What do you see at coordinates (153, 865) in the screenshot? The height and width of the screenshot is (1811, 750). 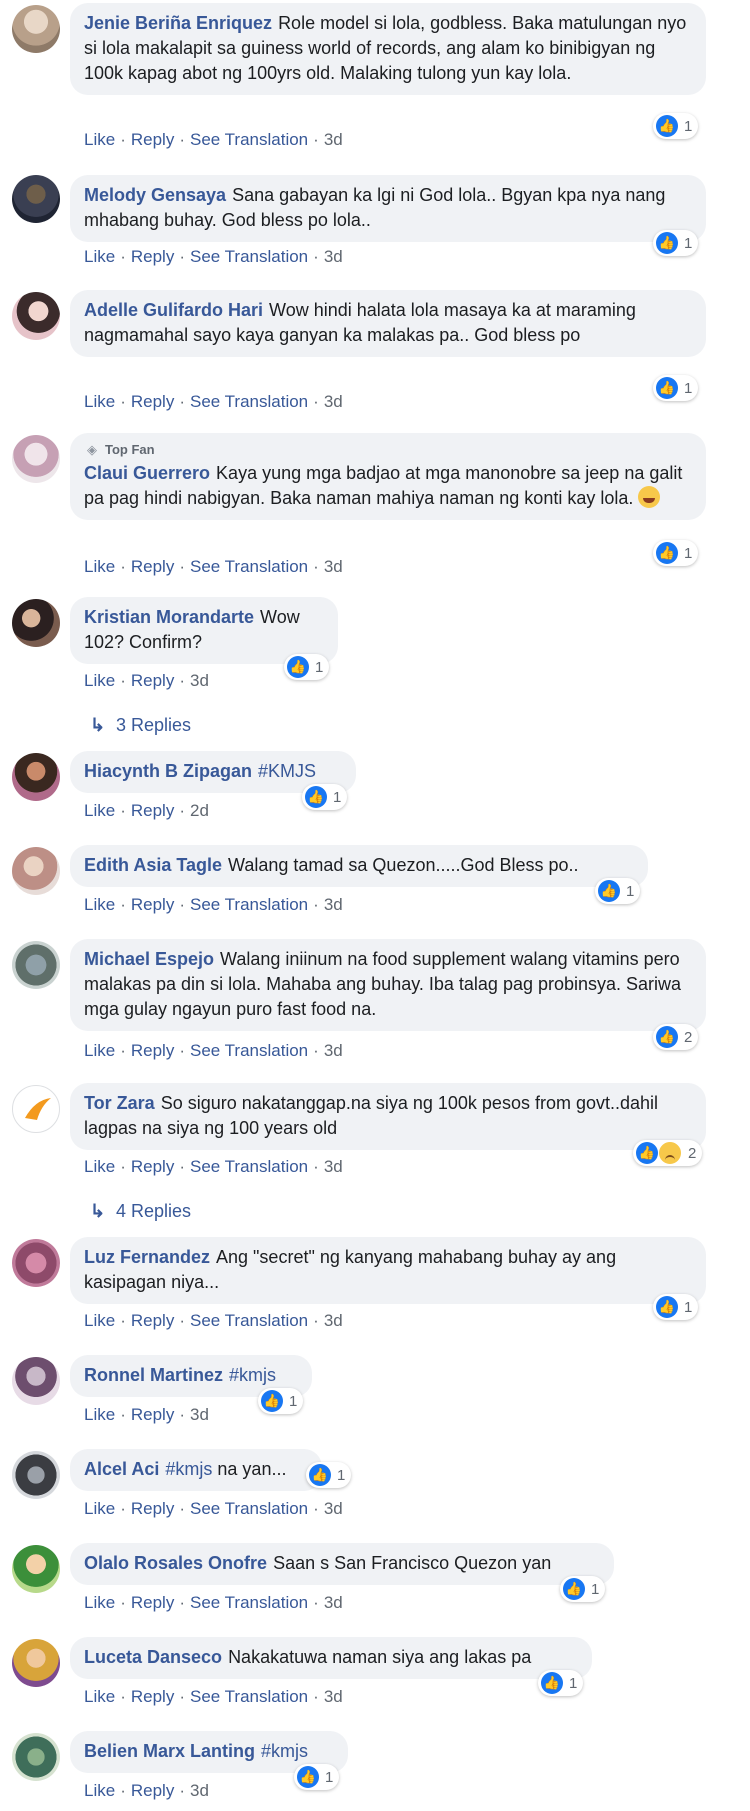 I see `commenter-name: Edith Asia Tagle` at bounding box center [153, 865].